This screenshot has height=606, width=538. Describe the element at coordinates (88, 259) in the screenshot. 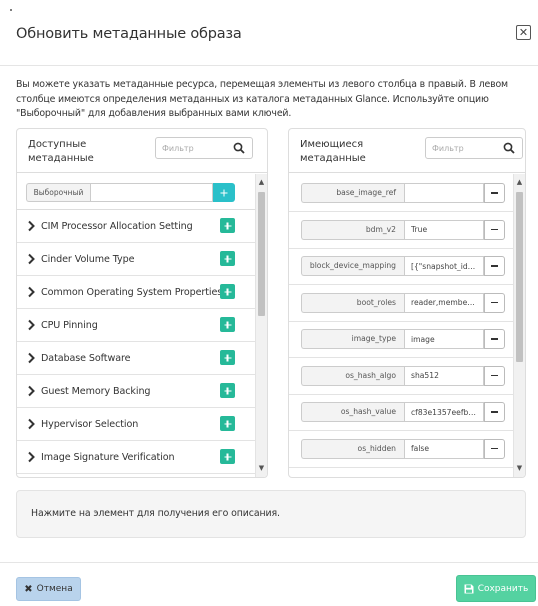

I see `metadata-item-label: Cinder Volume Type` at that location.